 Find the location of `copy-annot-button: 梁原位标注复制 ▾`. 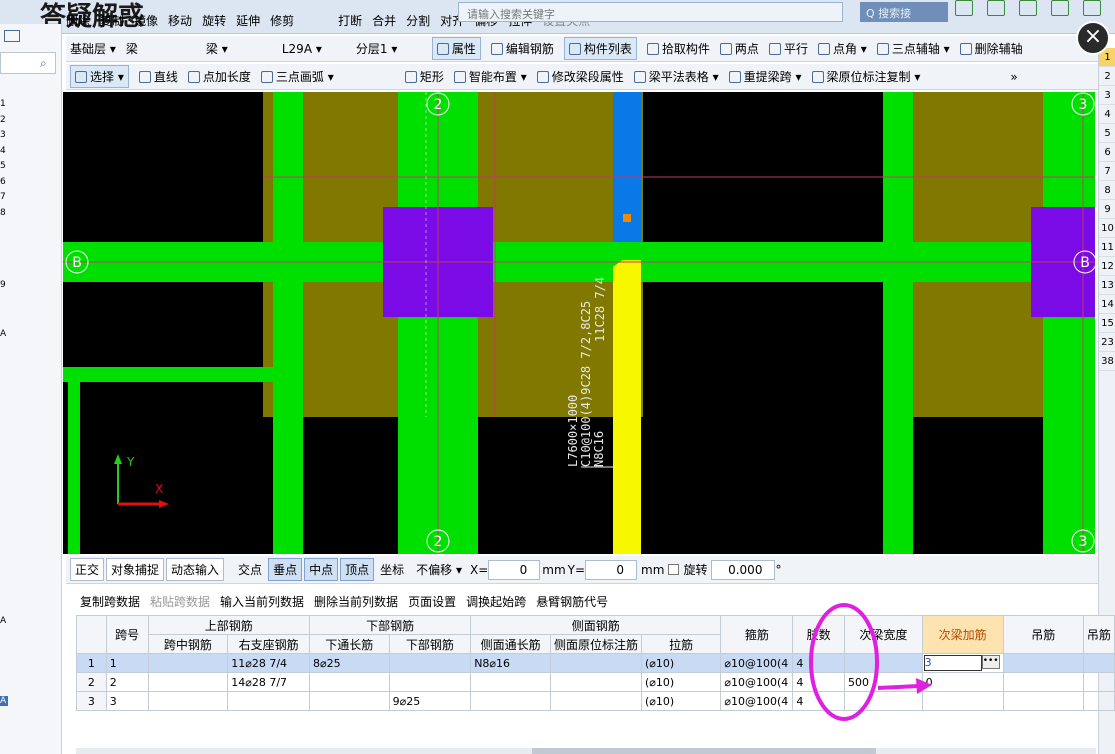

copy-annot-button: 梁原位标注复制 ▾ is located at coordinates (865, 76).